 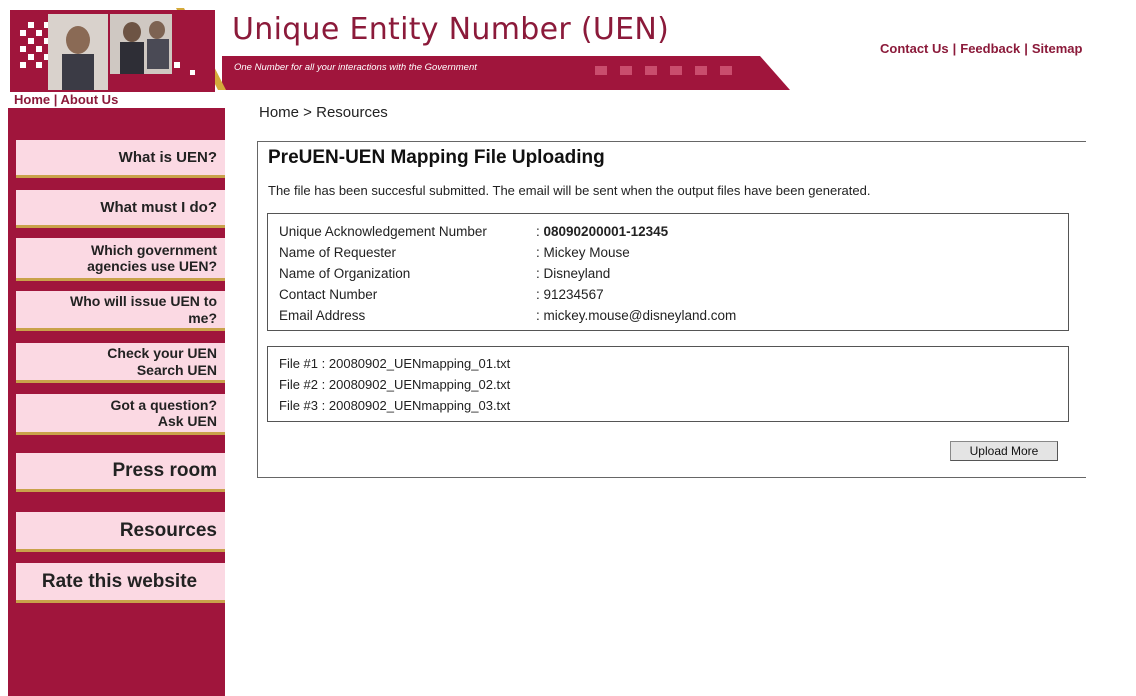 What do you see at coordinates (395, 363) in the screenshot?
I see `file-item: File #1 : 20080902_UENmapping_01.txt` at bounding box center [395, 363].